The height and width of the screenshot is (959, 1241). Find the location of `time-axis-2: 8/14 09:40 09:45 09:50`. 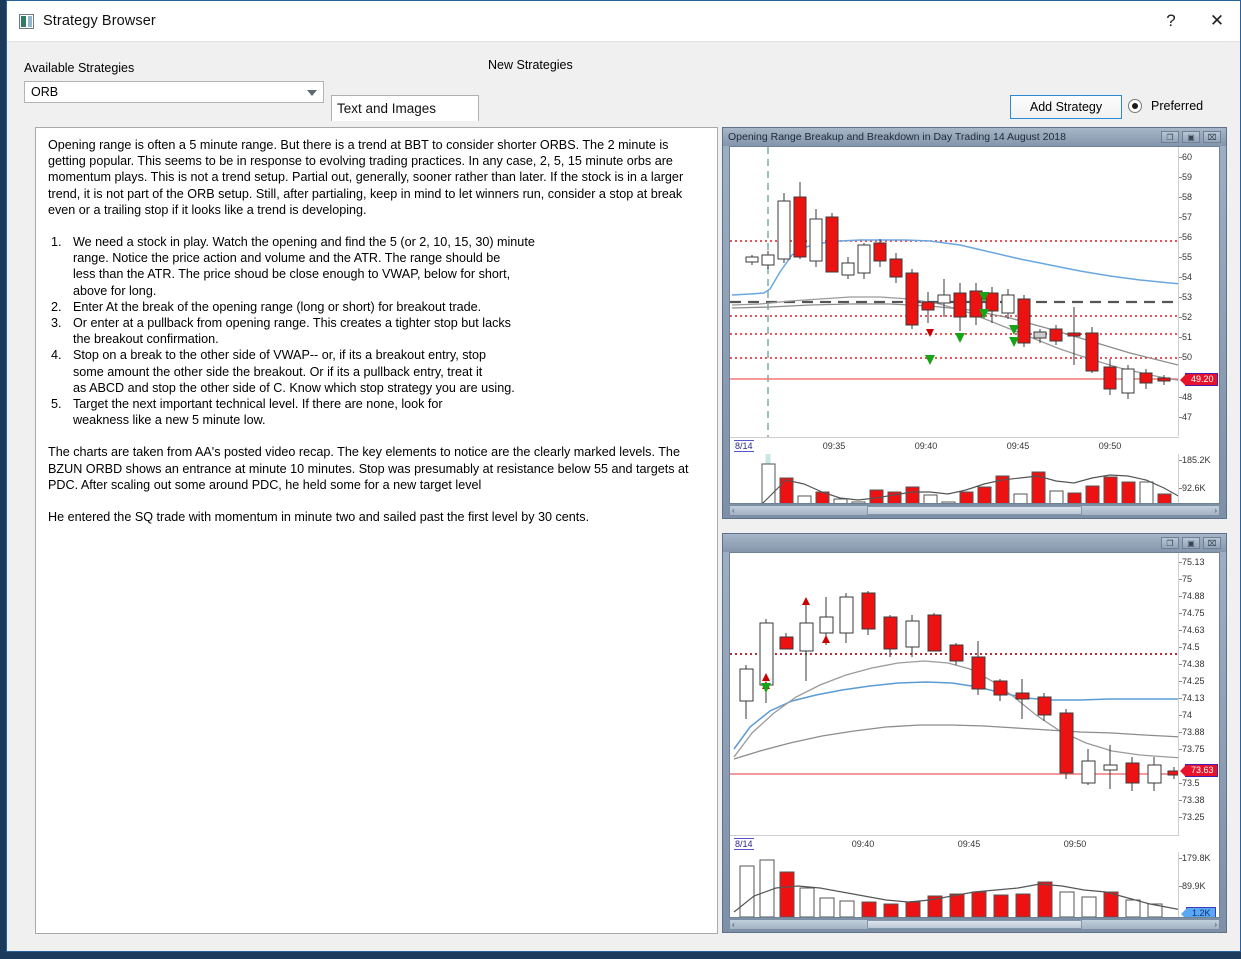

time-axis-2: 8/14 09:40 09:45 09:50 is located at coordinates (954, 844).